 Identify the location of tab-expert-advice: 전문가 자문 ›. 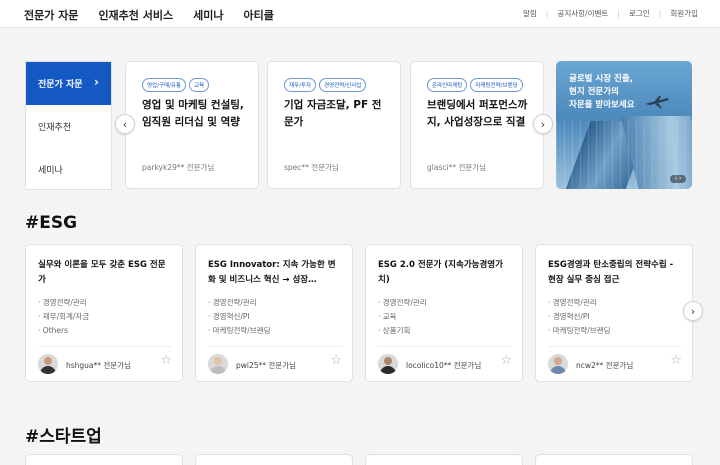
(68, 83).